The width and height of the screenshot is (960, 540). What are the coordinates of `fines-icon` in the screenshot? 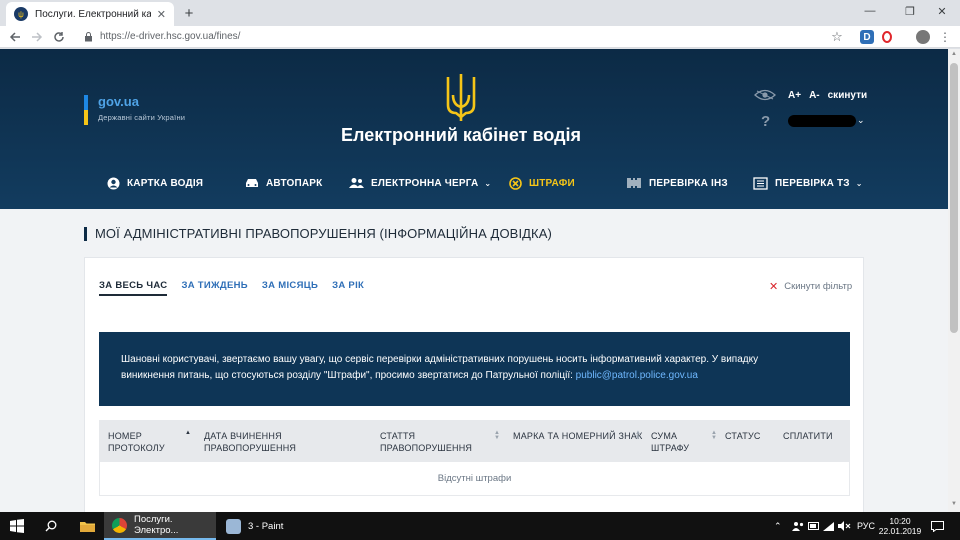 It's located at (515, 183).